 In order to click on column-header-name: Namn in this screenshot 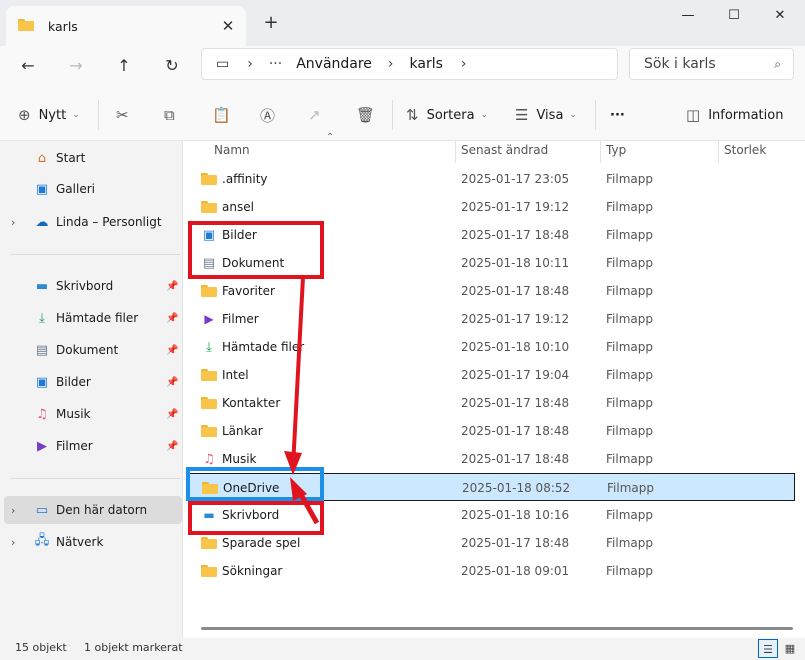, I will do `click(232, 153)`.